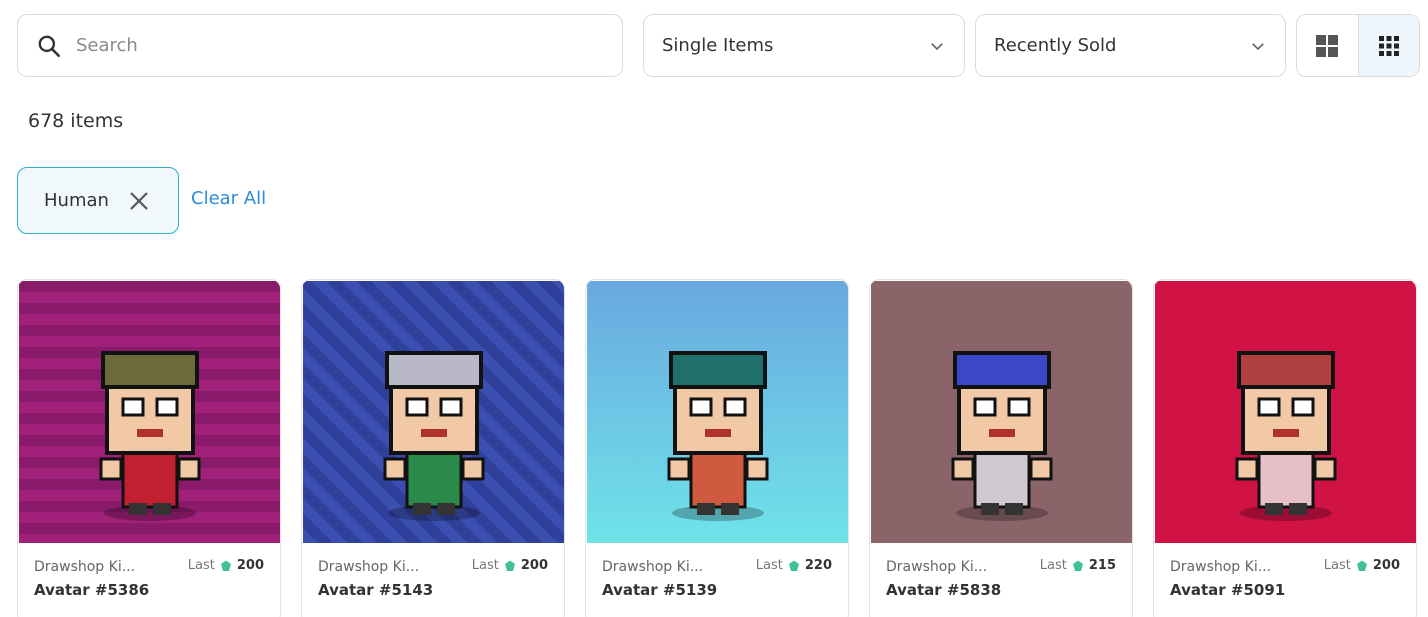  I want to click on clear-all-link: Clear All, so click(228, 198).